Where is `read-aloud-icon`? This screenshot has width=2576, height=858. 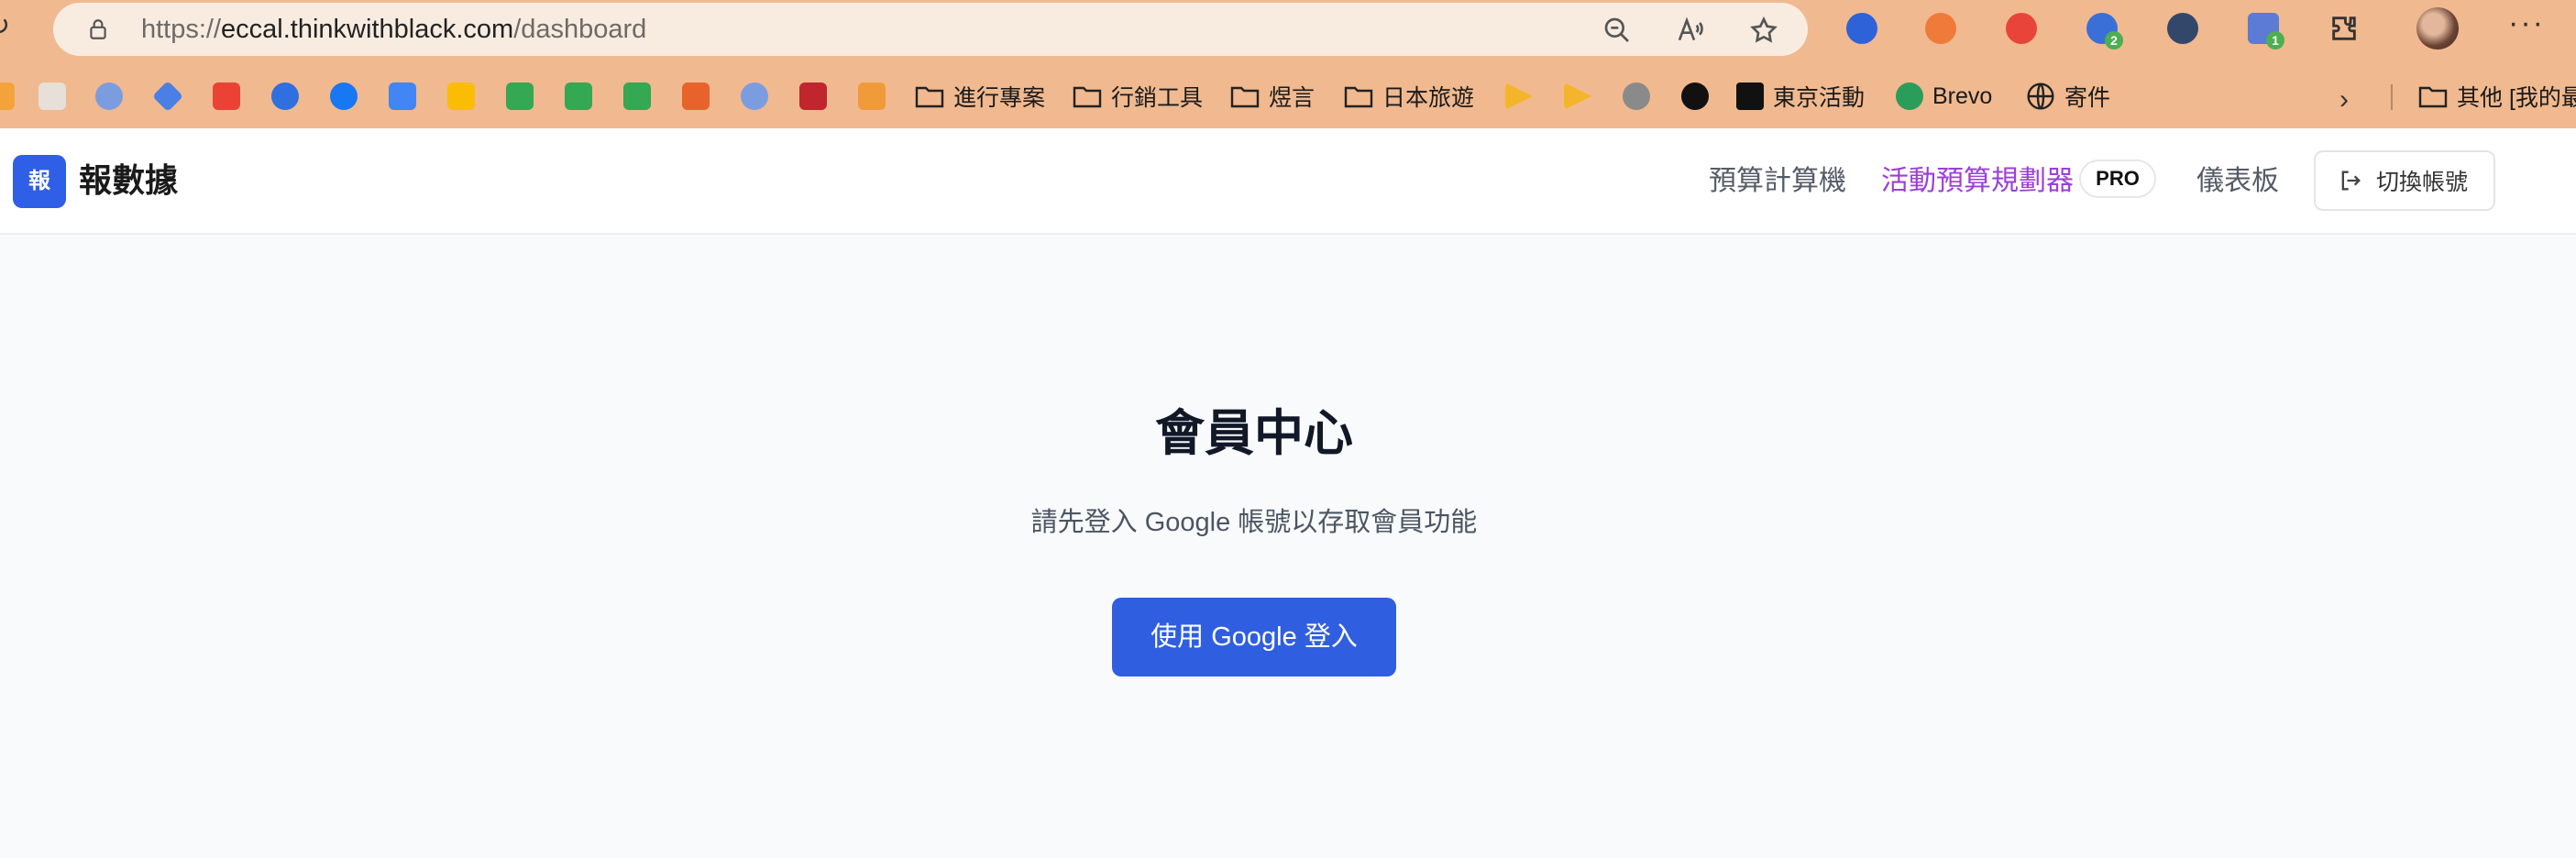
read-aloud-icon is located at coordinates (1691, 30).